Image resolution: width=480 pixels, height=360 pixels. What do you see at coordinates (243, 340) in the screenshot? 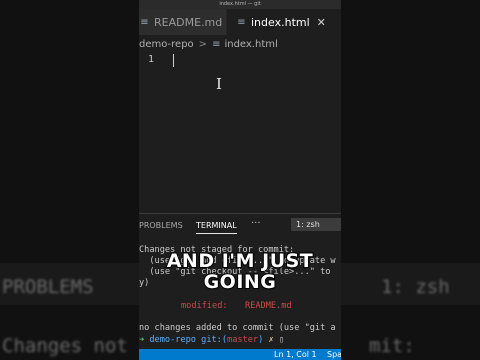
I see `prompt-branch: master` at bounding box center [243, 340].